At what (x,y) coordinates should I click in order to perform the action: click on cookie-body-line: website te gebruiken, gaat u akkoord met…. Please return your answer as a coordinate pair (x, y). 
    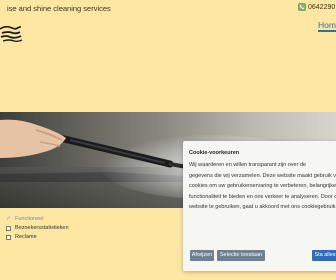
    Looking at the image, I should click on (262, 207).